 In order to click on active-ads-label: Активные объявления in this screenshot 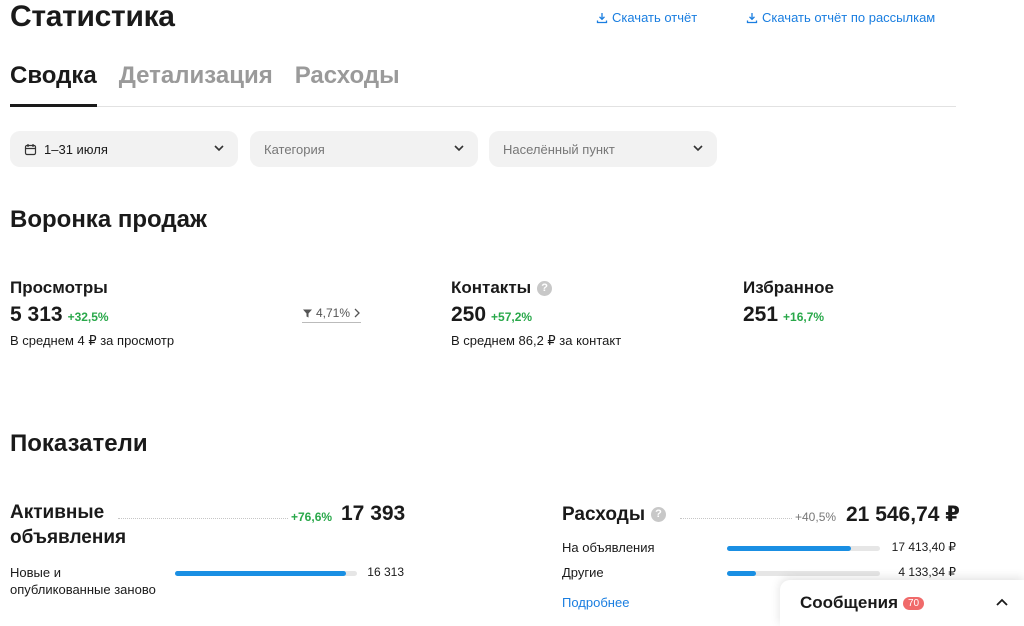, I will do `click(68, 525)`.